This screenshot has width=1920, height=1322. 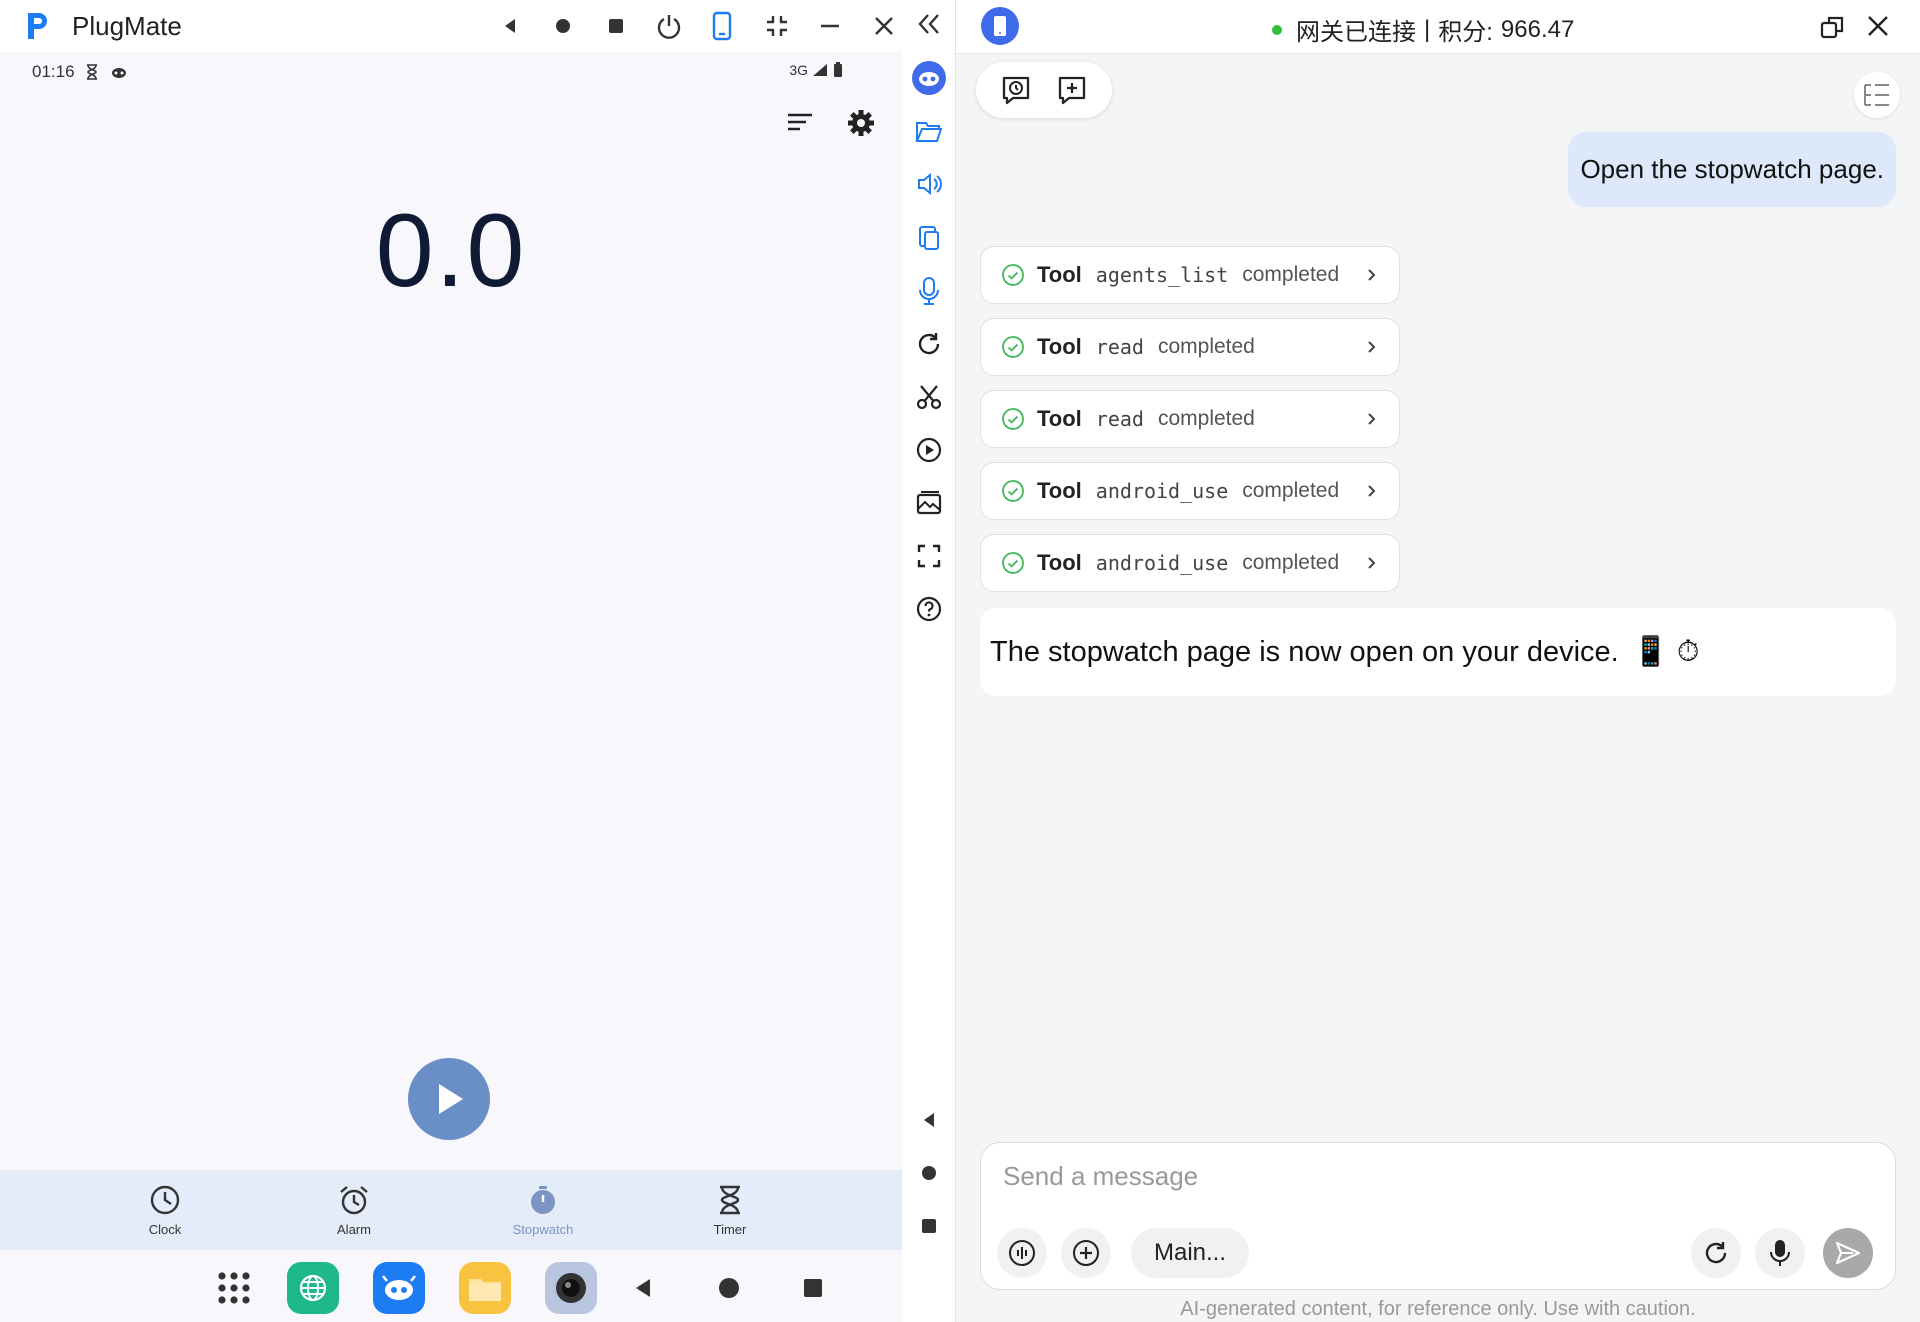 What do you see at coordinates (929, 131) in the screenshot?
I see `files-button` at bounding box center [929, 131].